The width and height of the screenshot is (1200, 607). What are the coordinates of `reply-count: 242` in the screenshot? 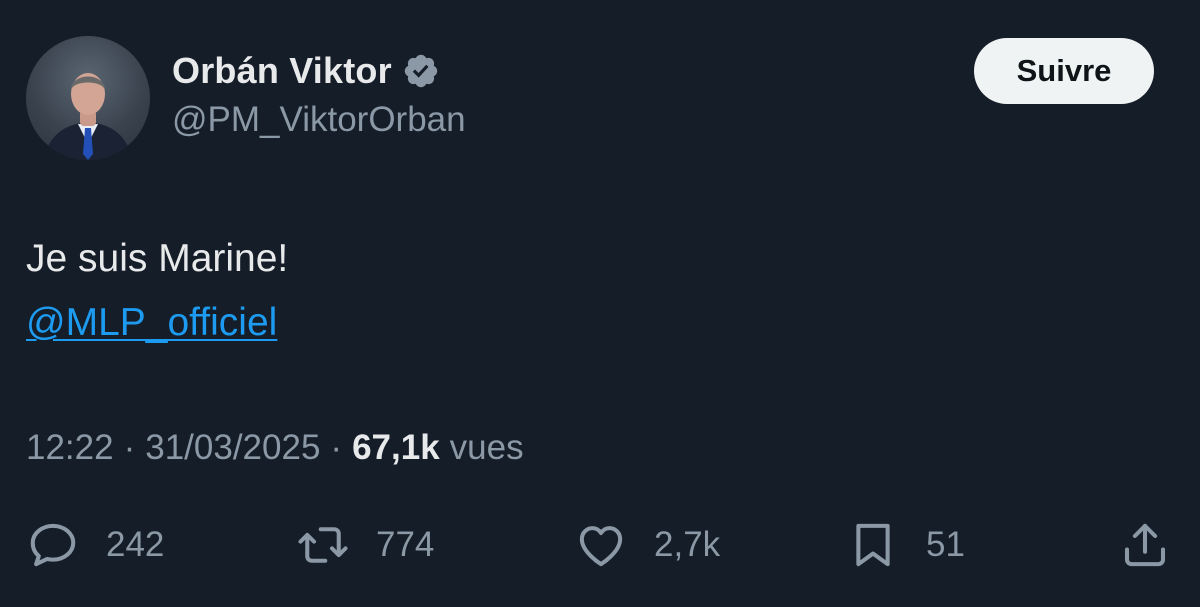 It's located at (135, 544).